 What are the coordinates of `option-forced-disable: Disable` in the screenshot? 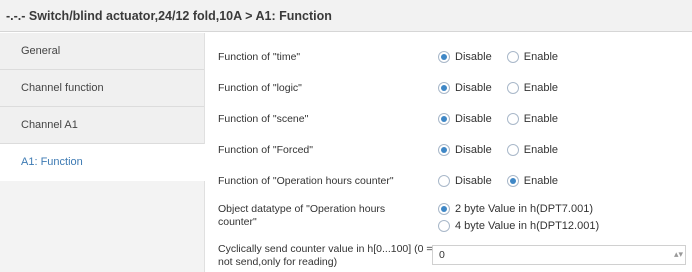 It's located at (465, 150).